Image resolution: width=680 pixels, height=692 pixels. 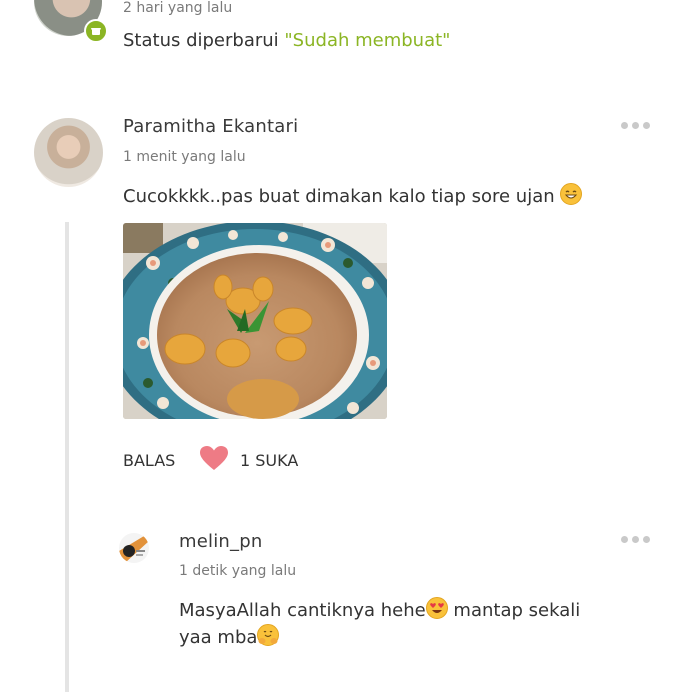 What do you see at coordinates (302, 610) in the screenshot?
I see `reply-text-part1: MasyaAllah cantiknya hehe` at bounding box center [302, 610].